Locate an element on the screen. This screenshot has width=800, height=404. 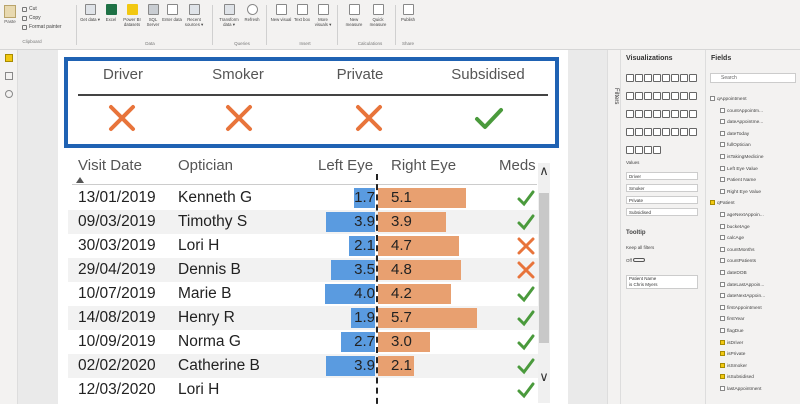
more-visuals-button: More visuals ▾ is located at coordinates (323, 15).